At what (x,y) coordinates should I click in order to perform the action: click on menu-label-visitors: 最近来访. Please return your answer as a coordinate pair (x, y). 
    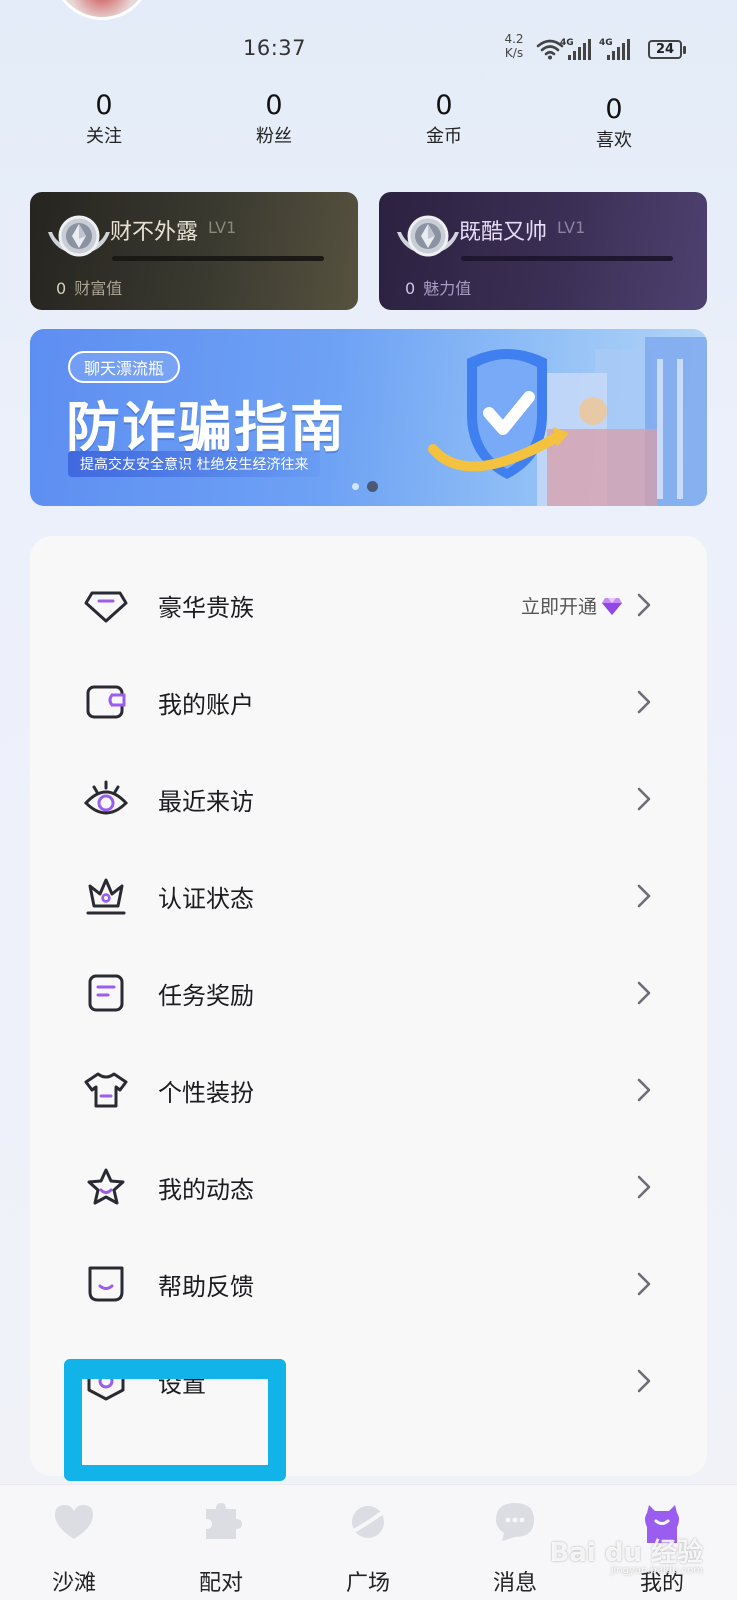
    Looking at the image, I should click on (206, 802).